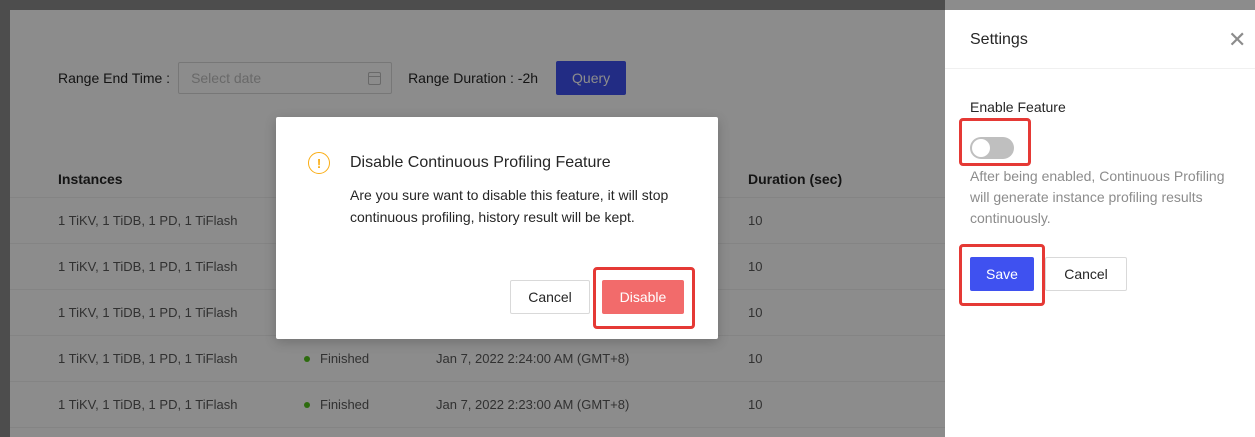  What do you see at coordinates (480, 162) in the screenshot?
I see `modal-title: Disable Continuous Profiling Feature` at bounding box center [480, 162].